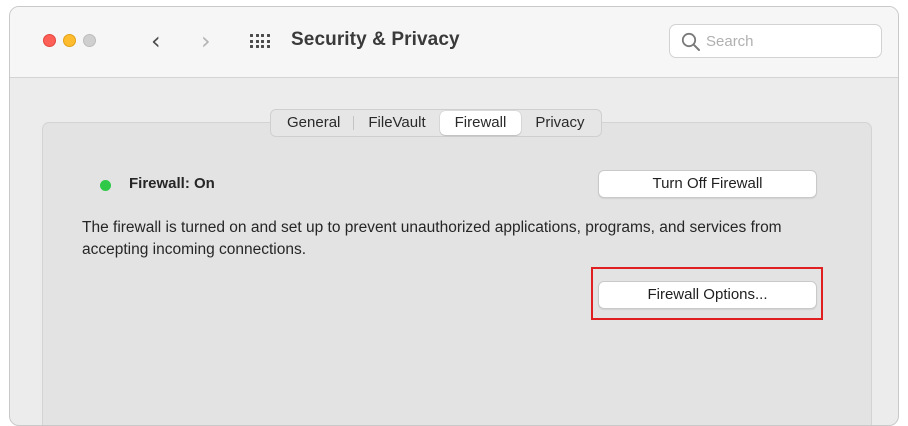 Image resolution: width=908 pixels, height=426 pixels. I want to click on zoom-window-button, so click(89, 40).